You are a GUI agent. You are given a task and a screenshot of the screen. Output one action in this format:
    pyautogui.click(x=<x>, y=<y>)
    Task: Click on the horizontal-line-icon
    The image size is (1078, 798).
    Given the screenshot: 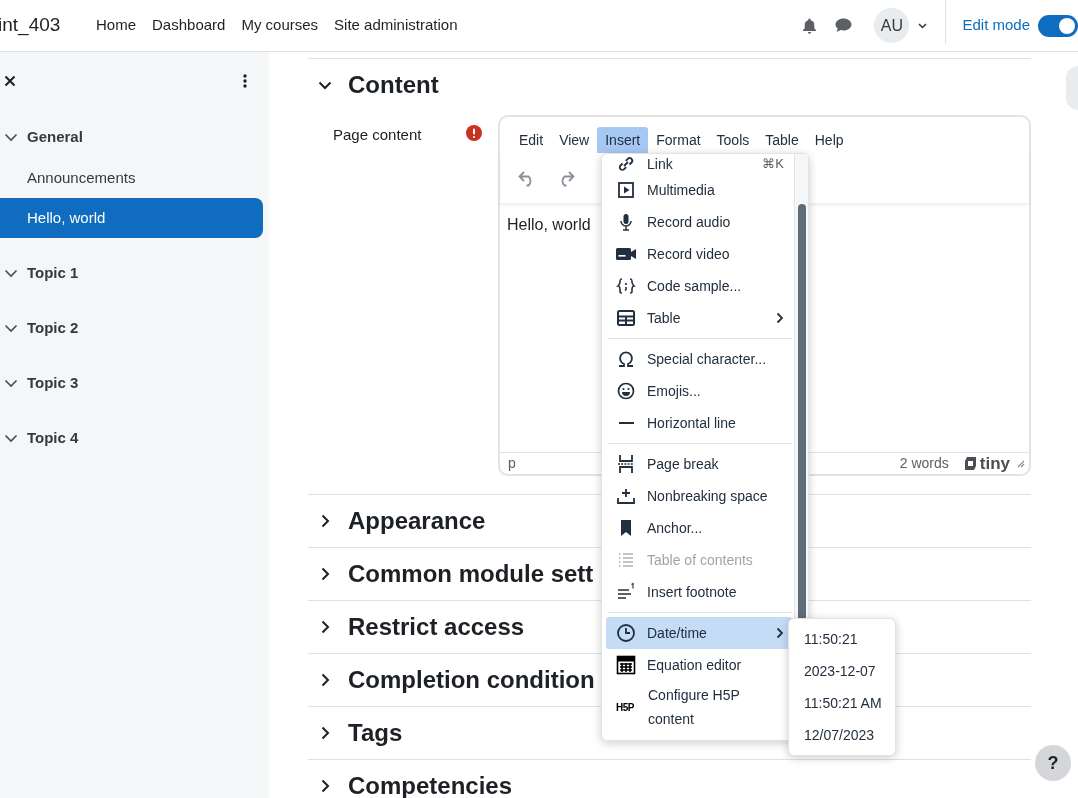 What is the action you would take?
    pyautogui.click(x=626, y=423)
    